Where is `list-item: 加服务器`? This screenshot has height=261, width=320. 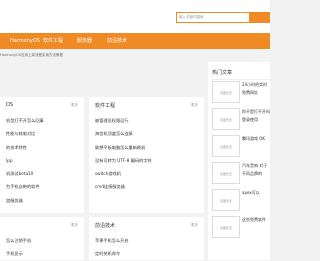 list-item: 加服务器 is located at coordinates (42, 200).